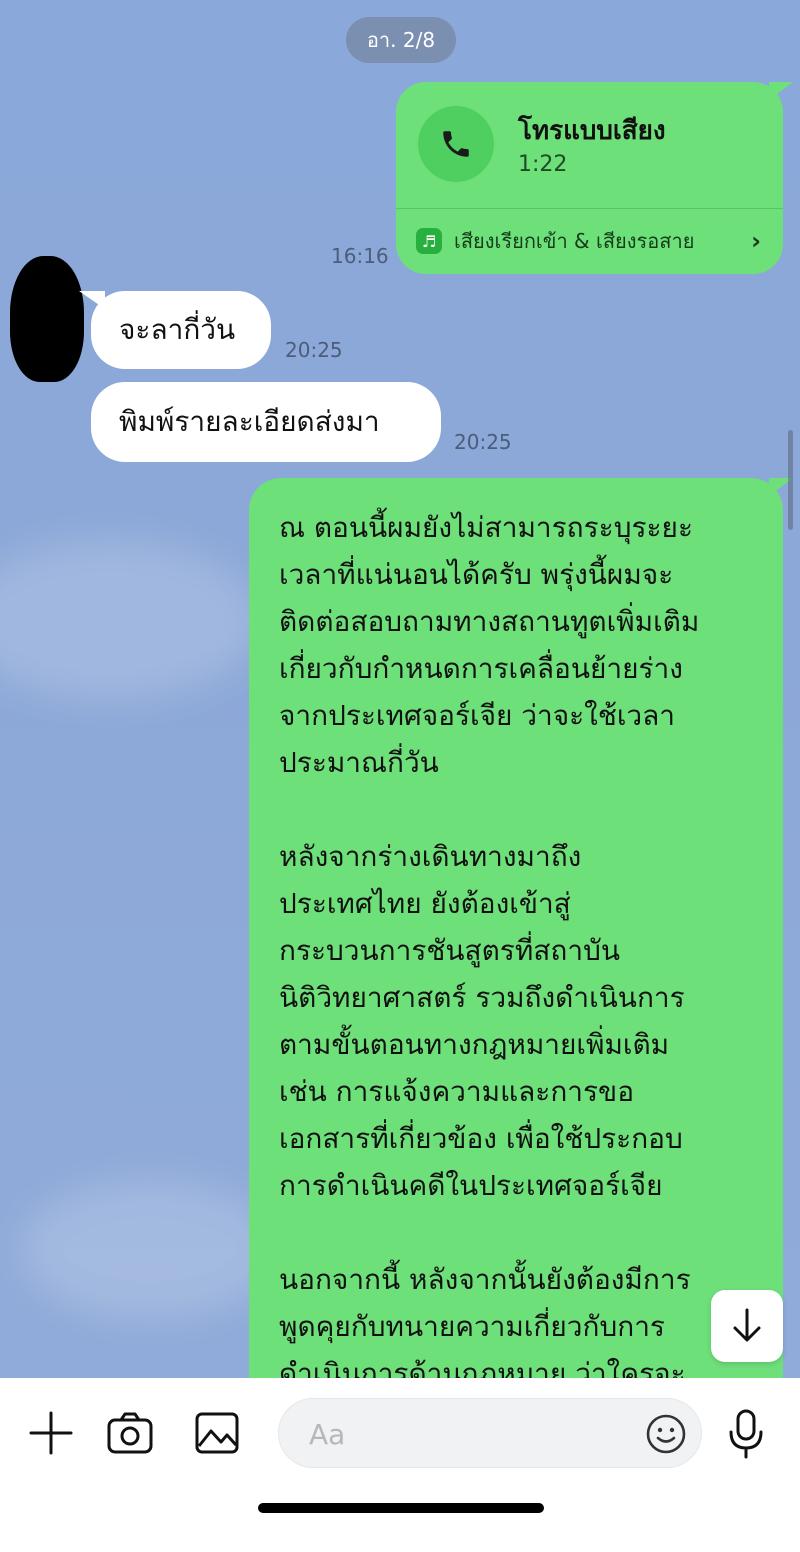 Image resolution: width=800 pixels, height=1552 pixels. I want to click on incoming-message: พิมพ์รายละเอียดส่งมา, so click(266, 422).